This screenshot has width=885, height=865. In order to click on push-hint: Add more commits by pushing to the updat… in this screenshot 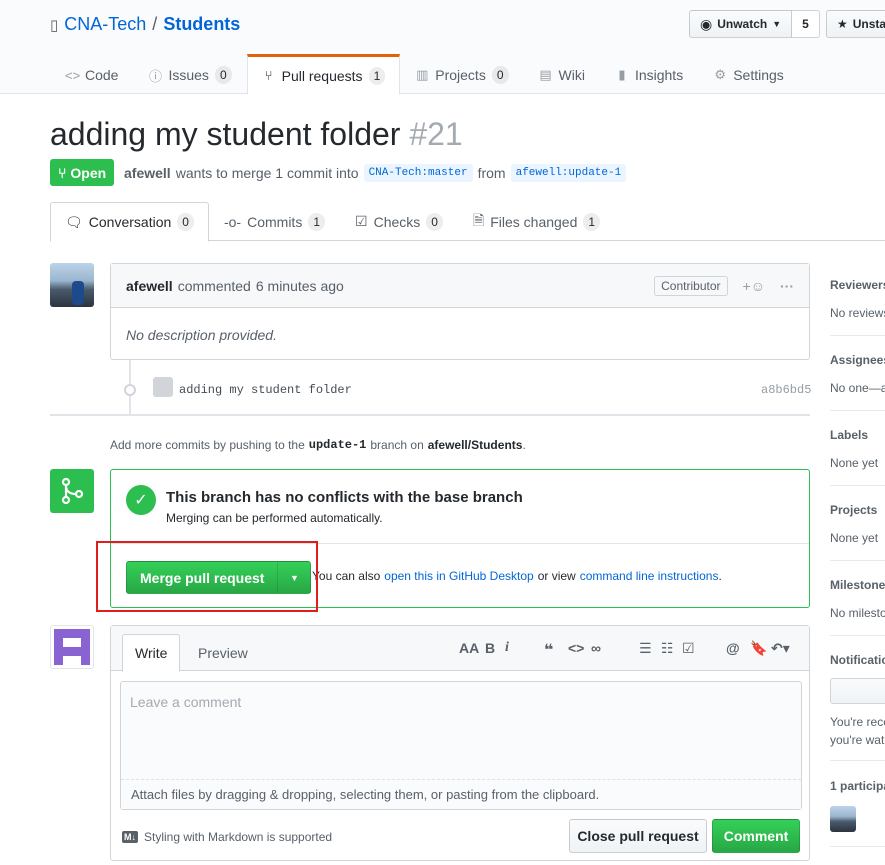, I will do `click(318, 445)`.